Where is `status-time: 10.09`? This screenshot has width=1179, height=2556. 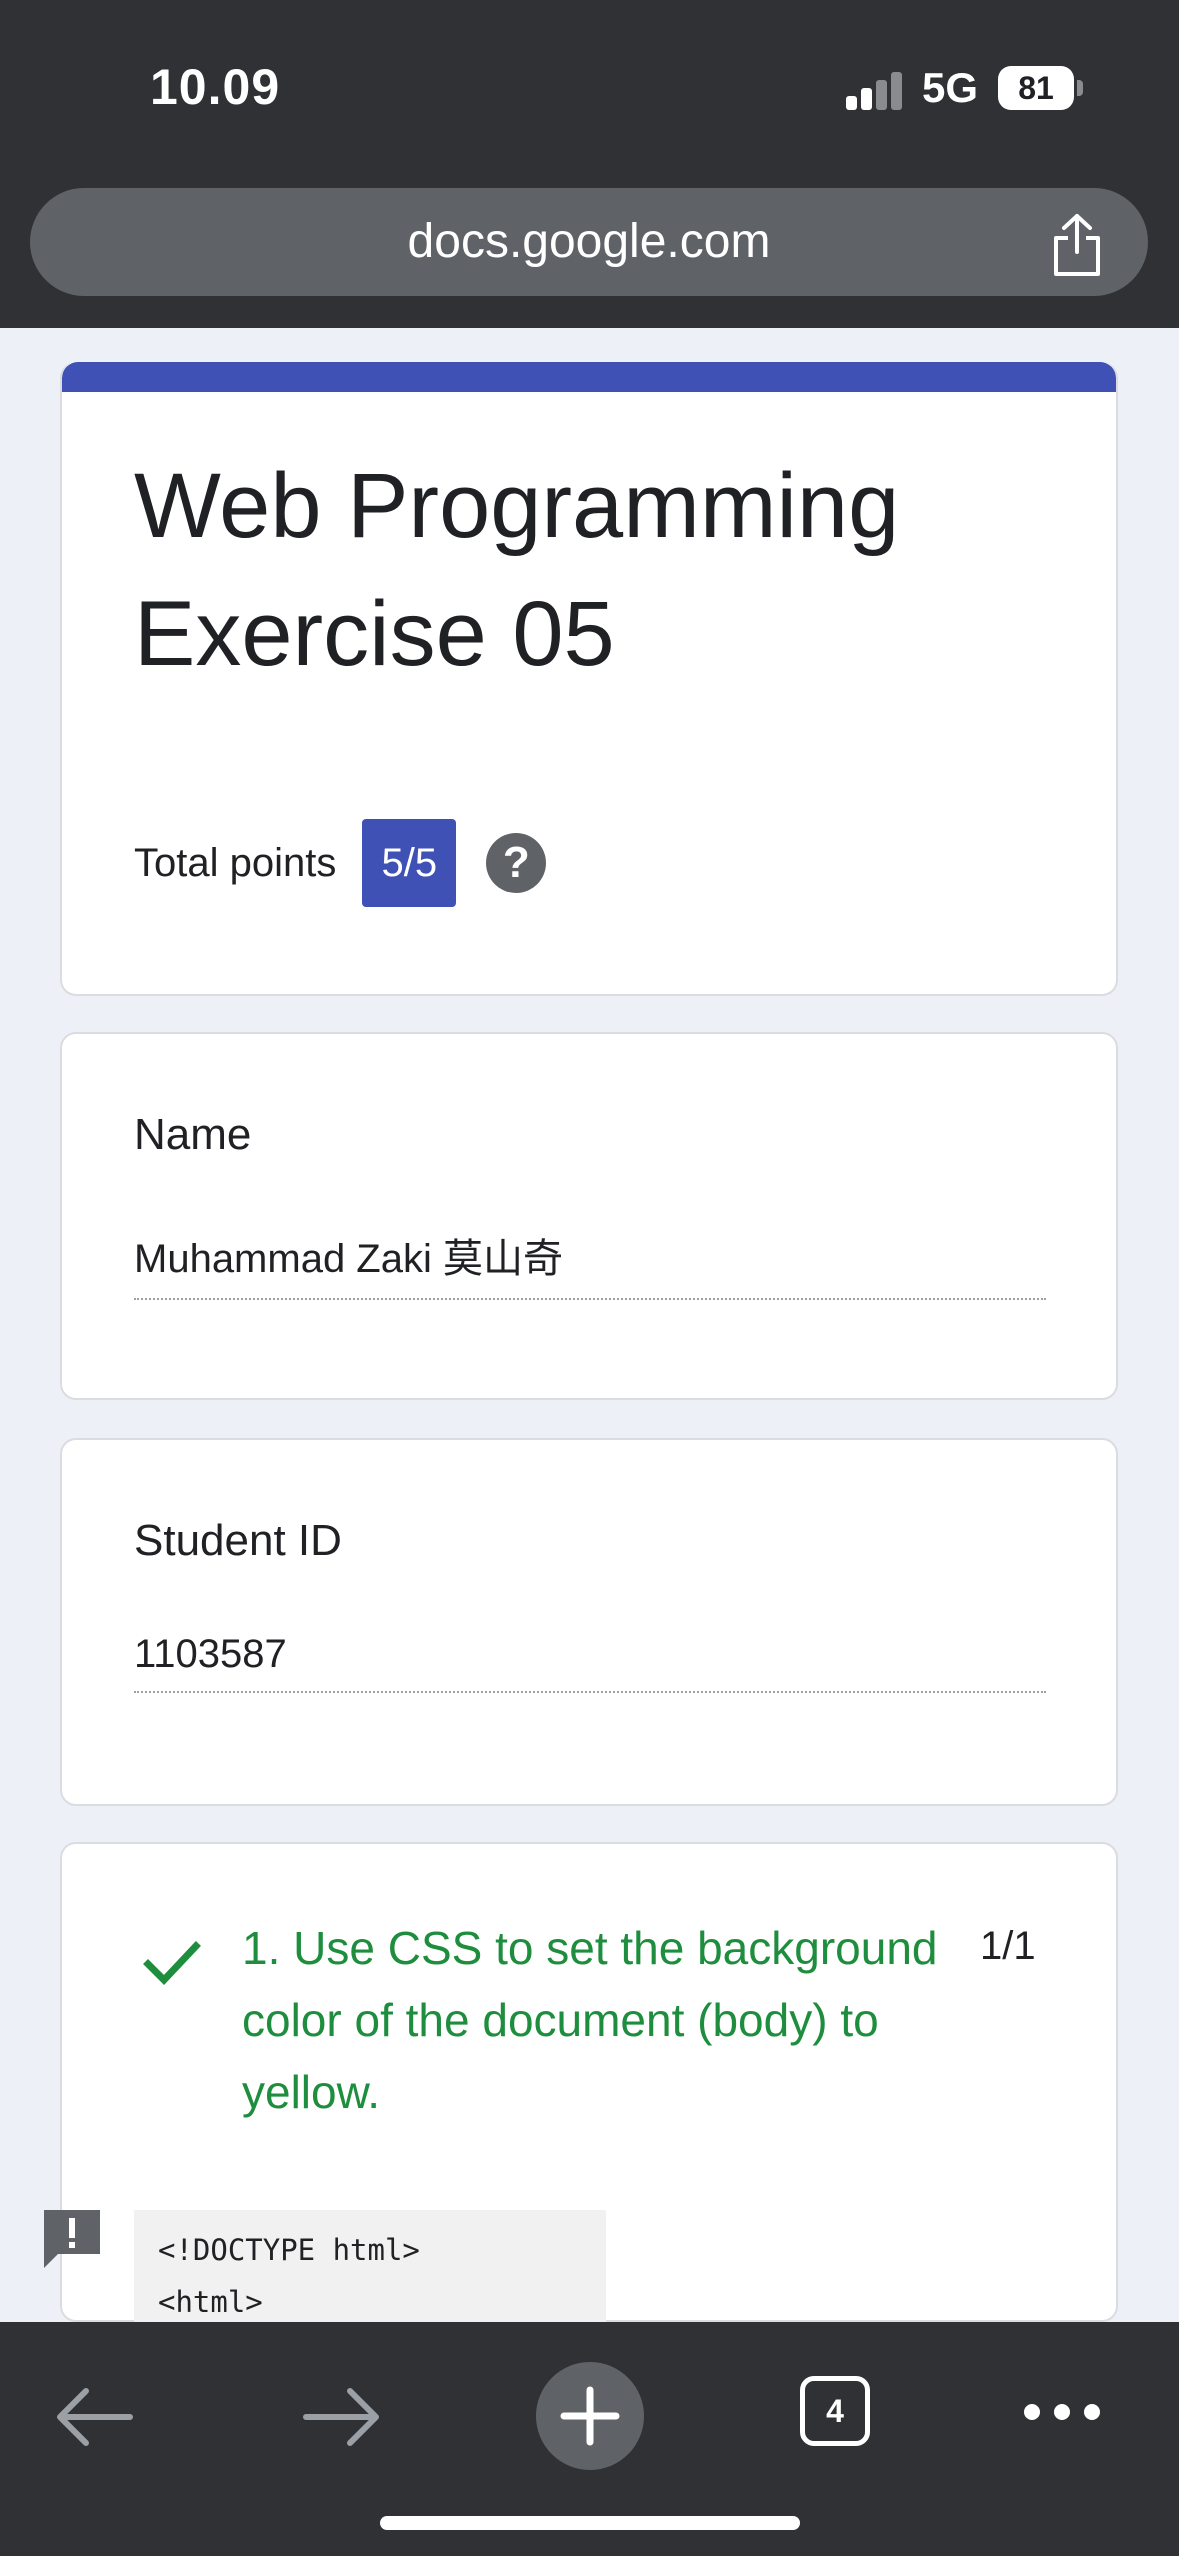 status-time: 10.09 is located at coordinates (215, 87).